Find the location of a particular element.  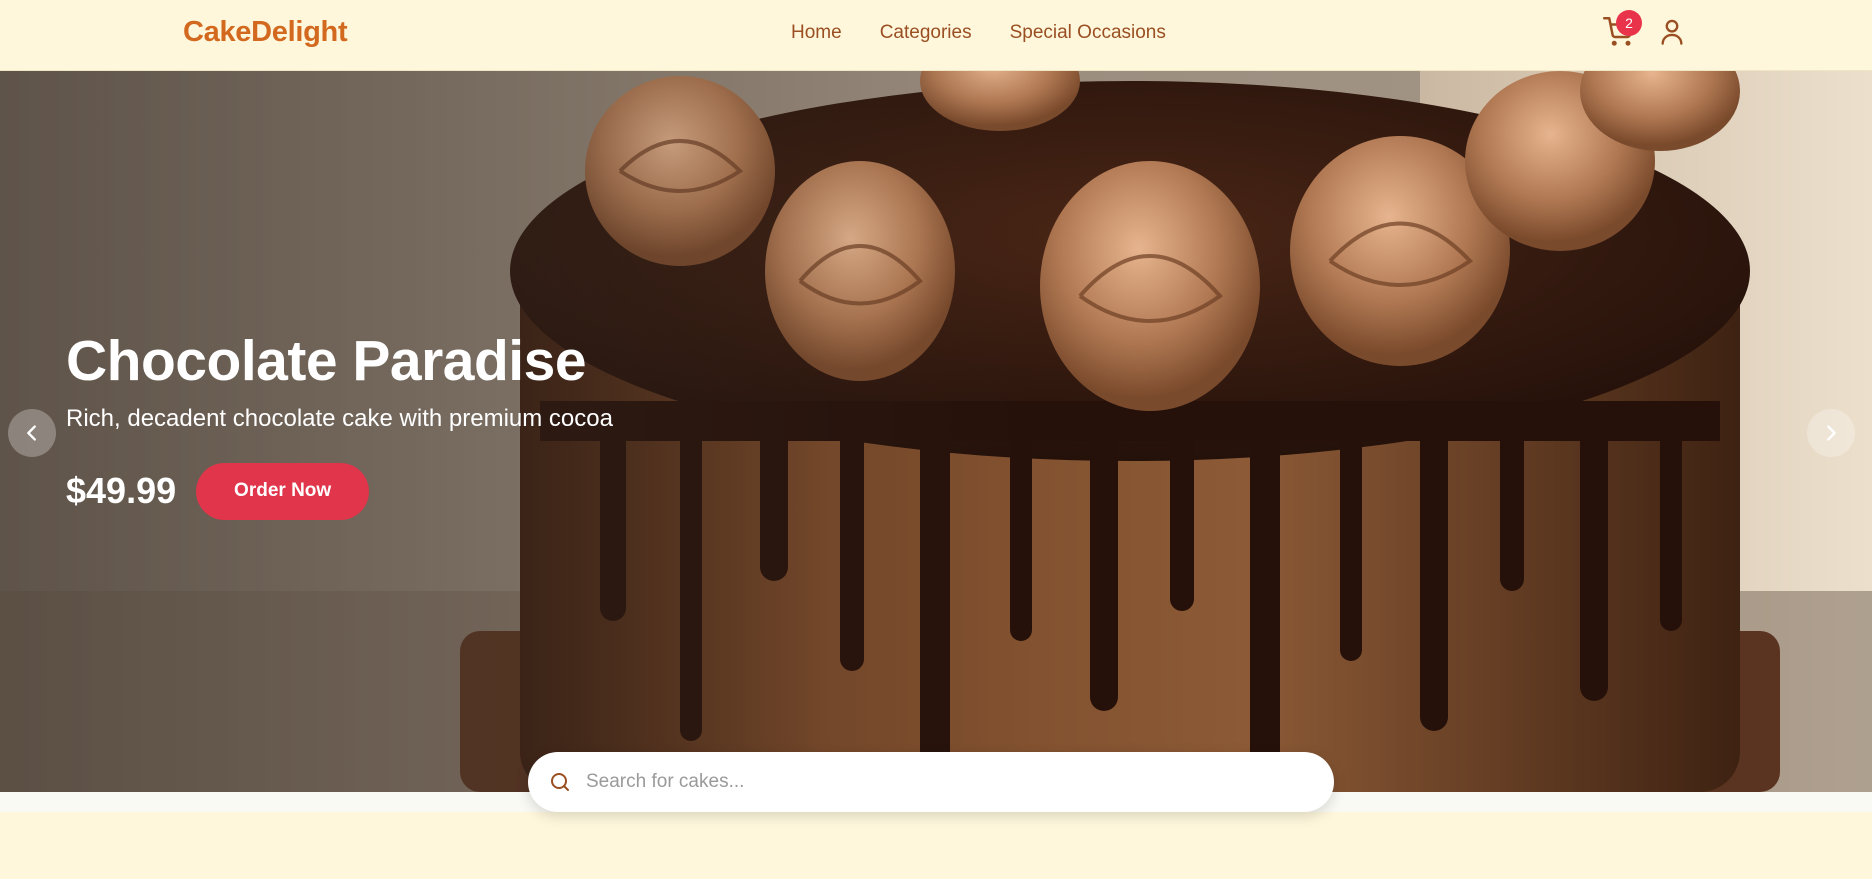

hero-price-row: $49.99 Order Now is located at coordinates (339, 491).